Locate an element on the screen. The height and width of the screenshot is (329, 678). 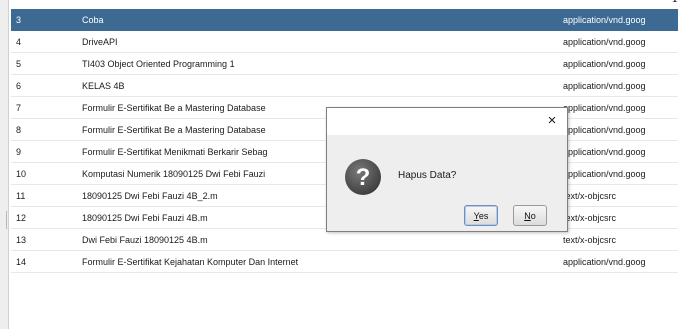
file-name-cell: TI403 Object Oriented Programming 1 is located at coordinates (317, 63).